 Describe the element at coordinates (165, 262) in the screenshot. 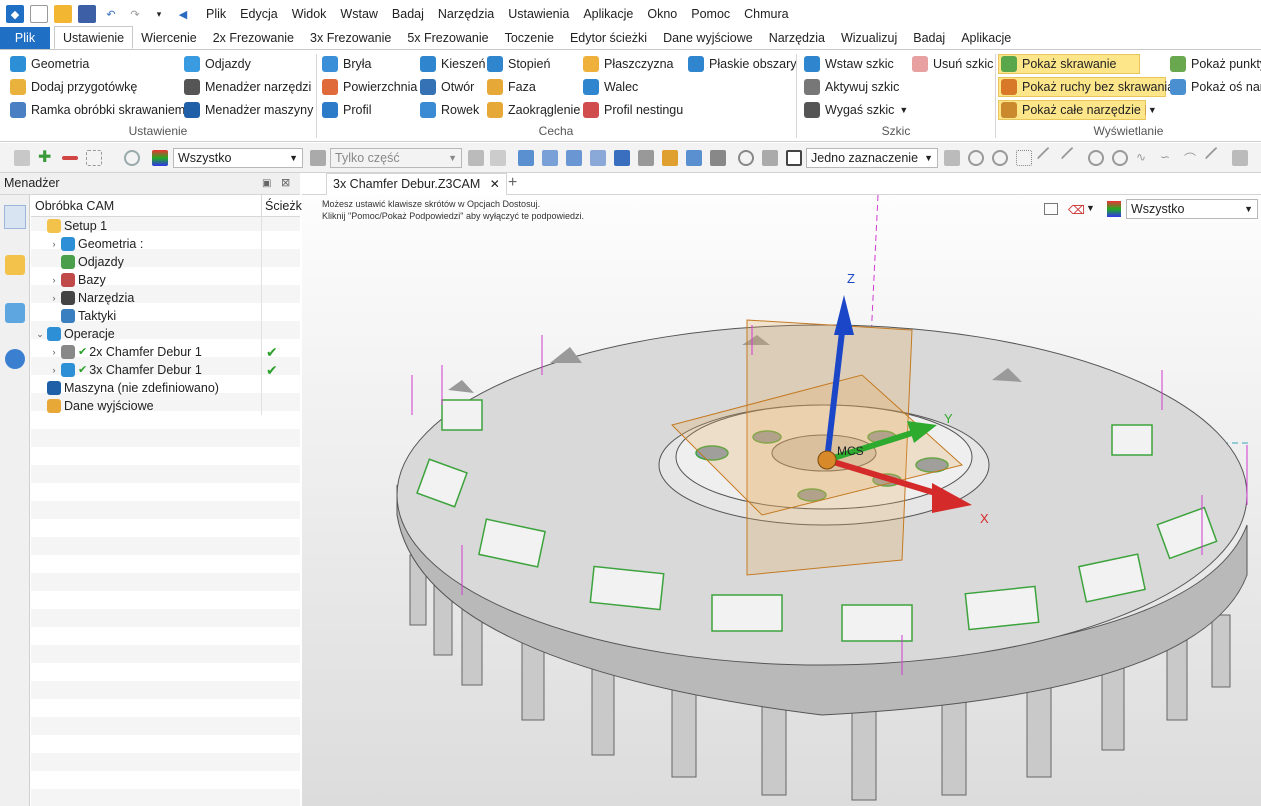

I see `tree-row: Odjazdy` at that location.